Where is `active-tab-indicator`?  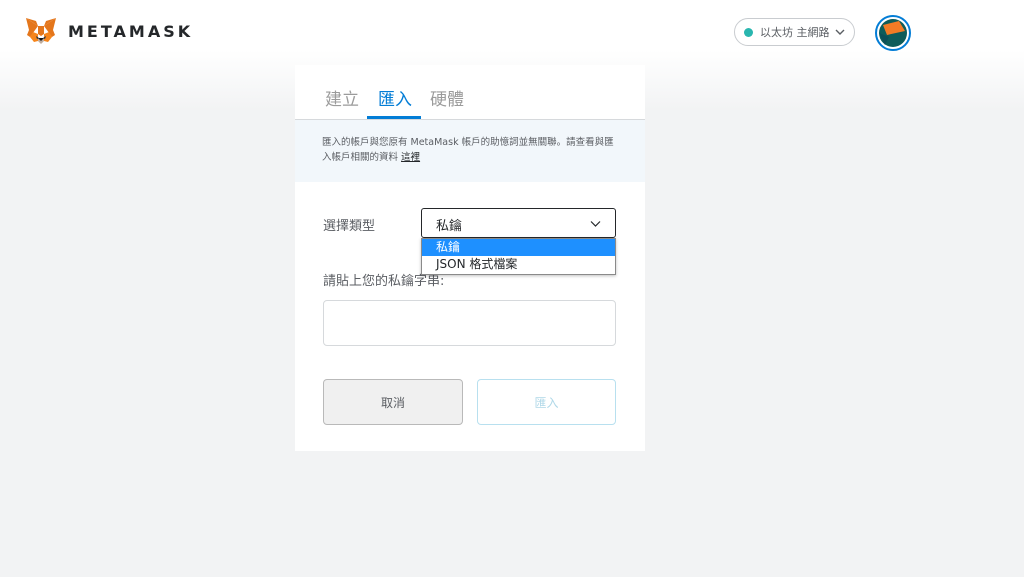 active-tab-indicator is located at coordinates (394, 117).